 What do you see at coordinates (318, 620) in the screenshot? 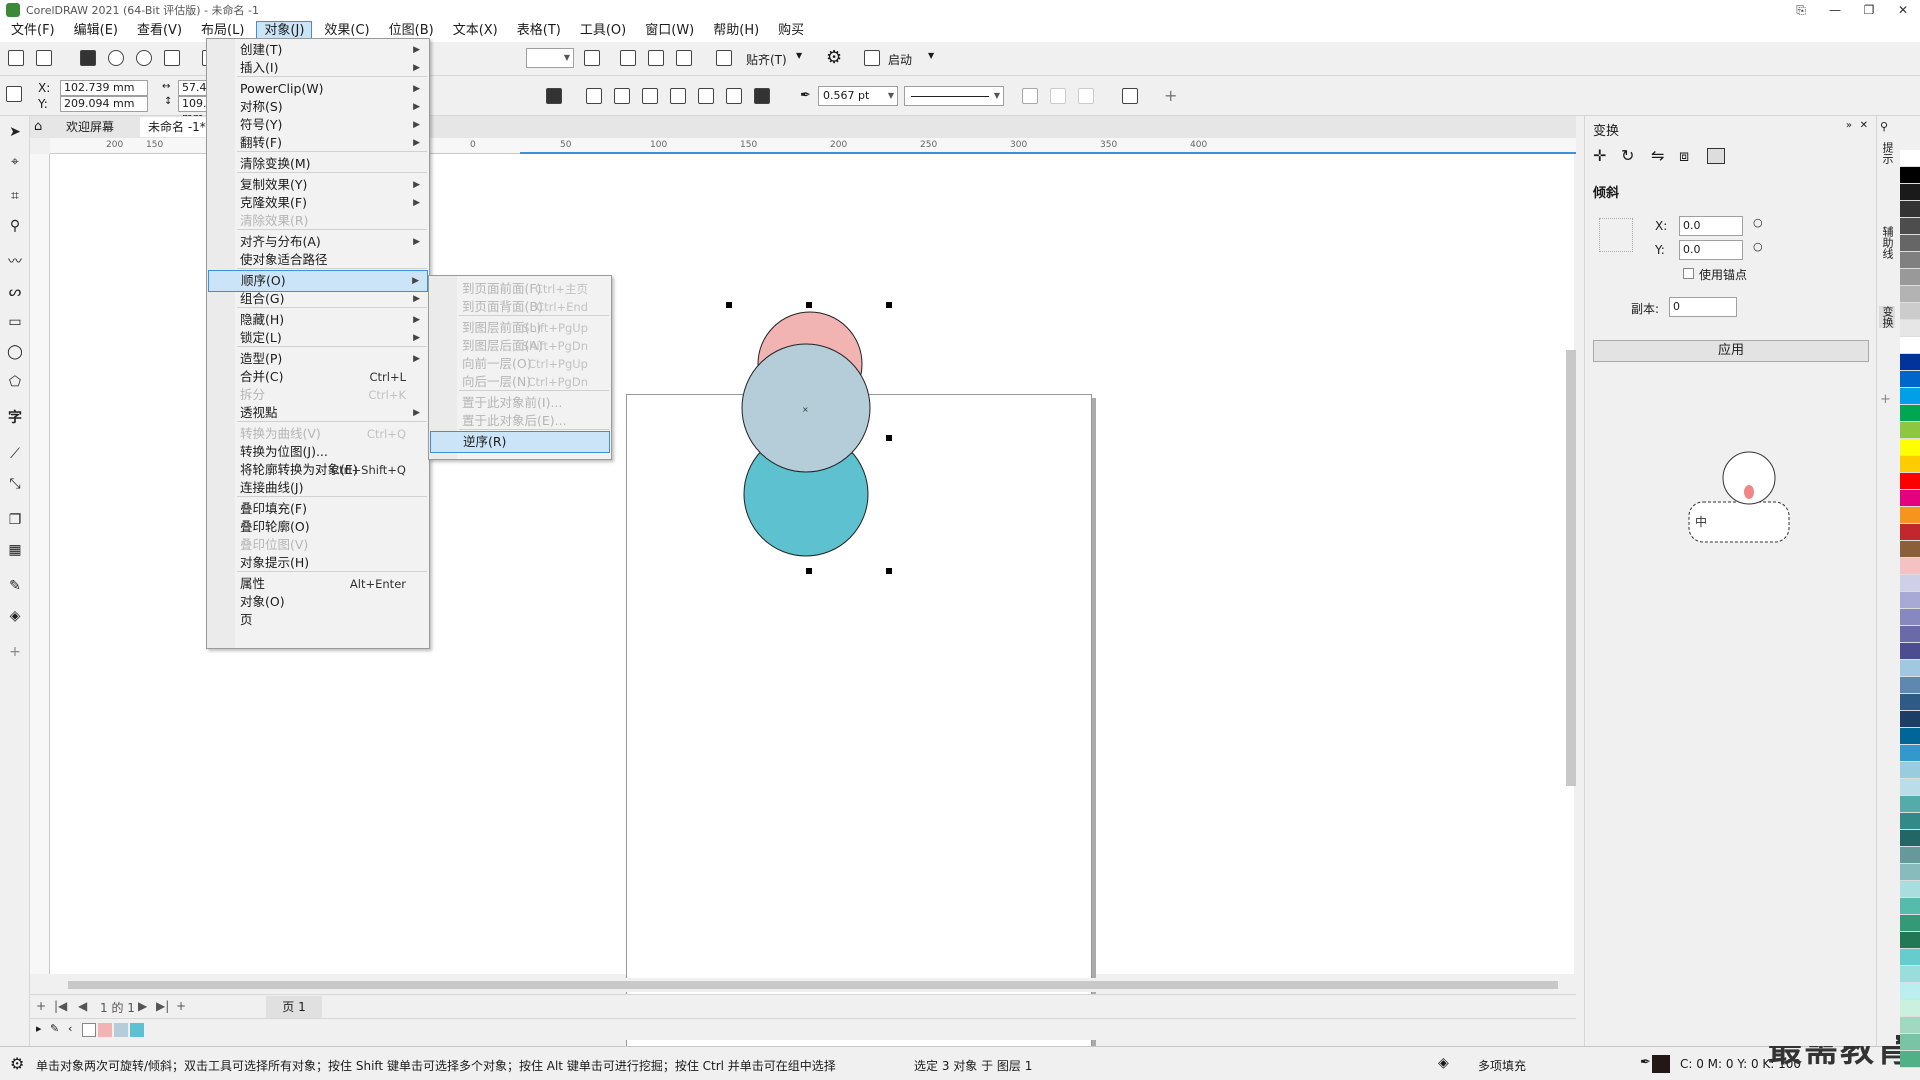
I see `menu-item: 页` at bounding box center [318, 620].